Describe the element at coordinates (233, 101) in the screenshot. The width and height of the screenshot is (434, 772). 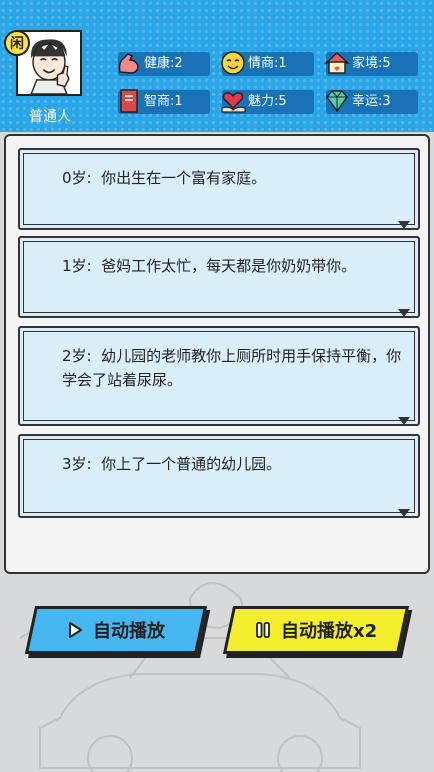
I see `heart-hand-icon` at that location.